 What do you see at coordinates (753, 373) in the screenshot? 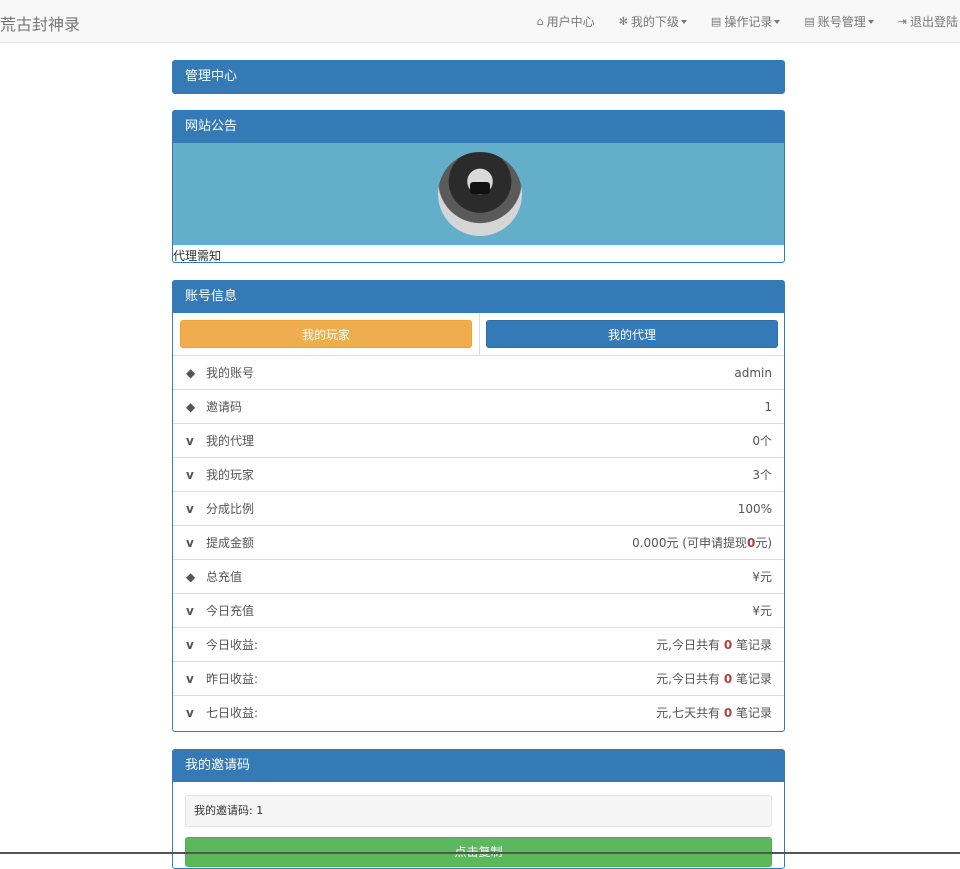
I see `list-item-value: admin` at bounding box center [753, 373].